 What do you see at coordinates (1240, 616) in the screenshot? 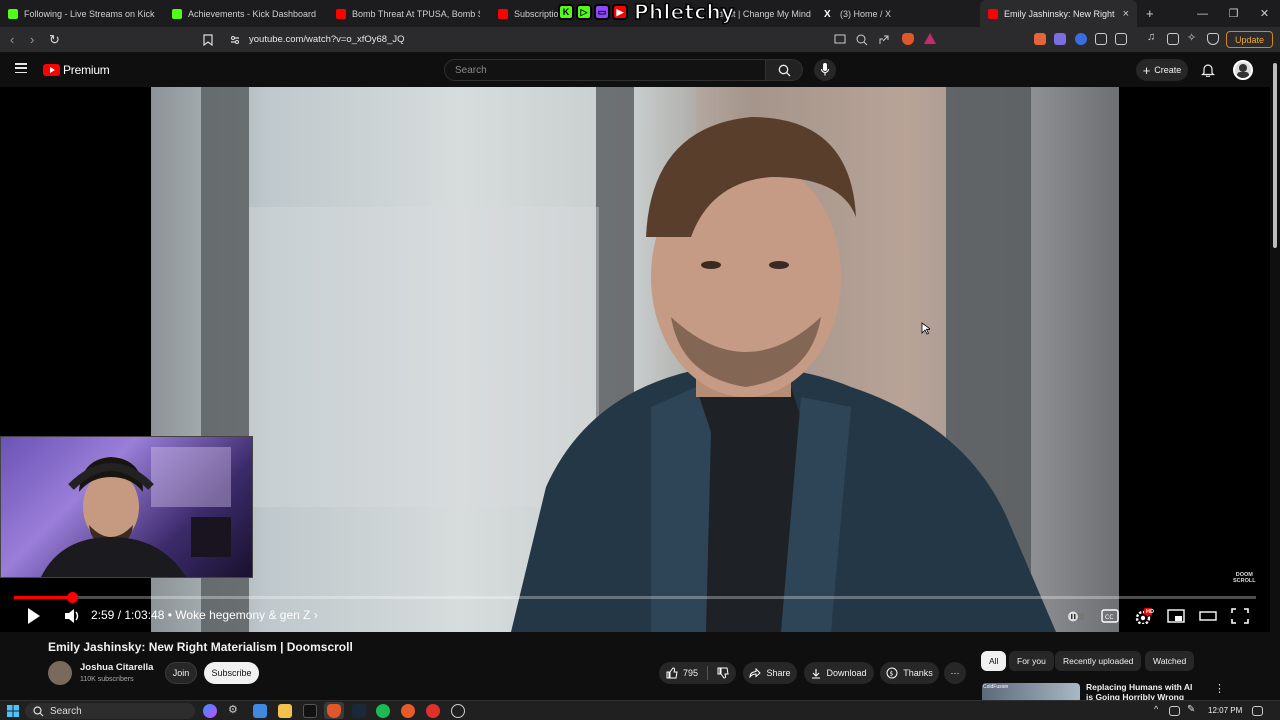
I see `fullscreen-icon` at bounding box center [1240, 616].